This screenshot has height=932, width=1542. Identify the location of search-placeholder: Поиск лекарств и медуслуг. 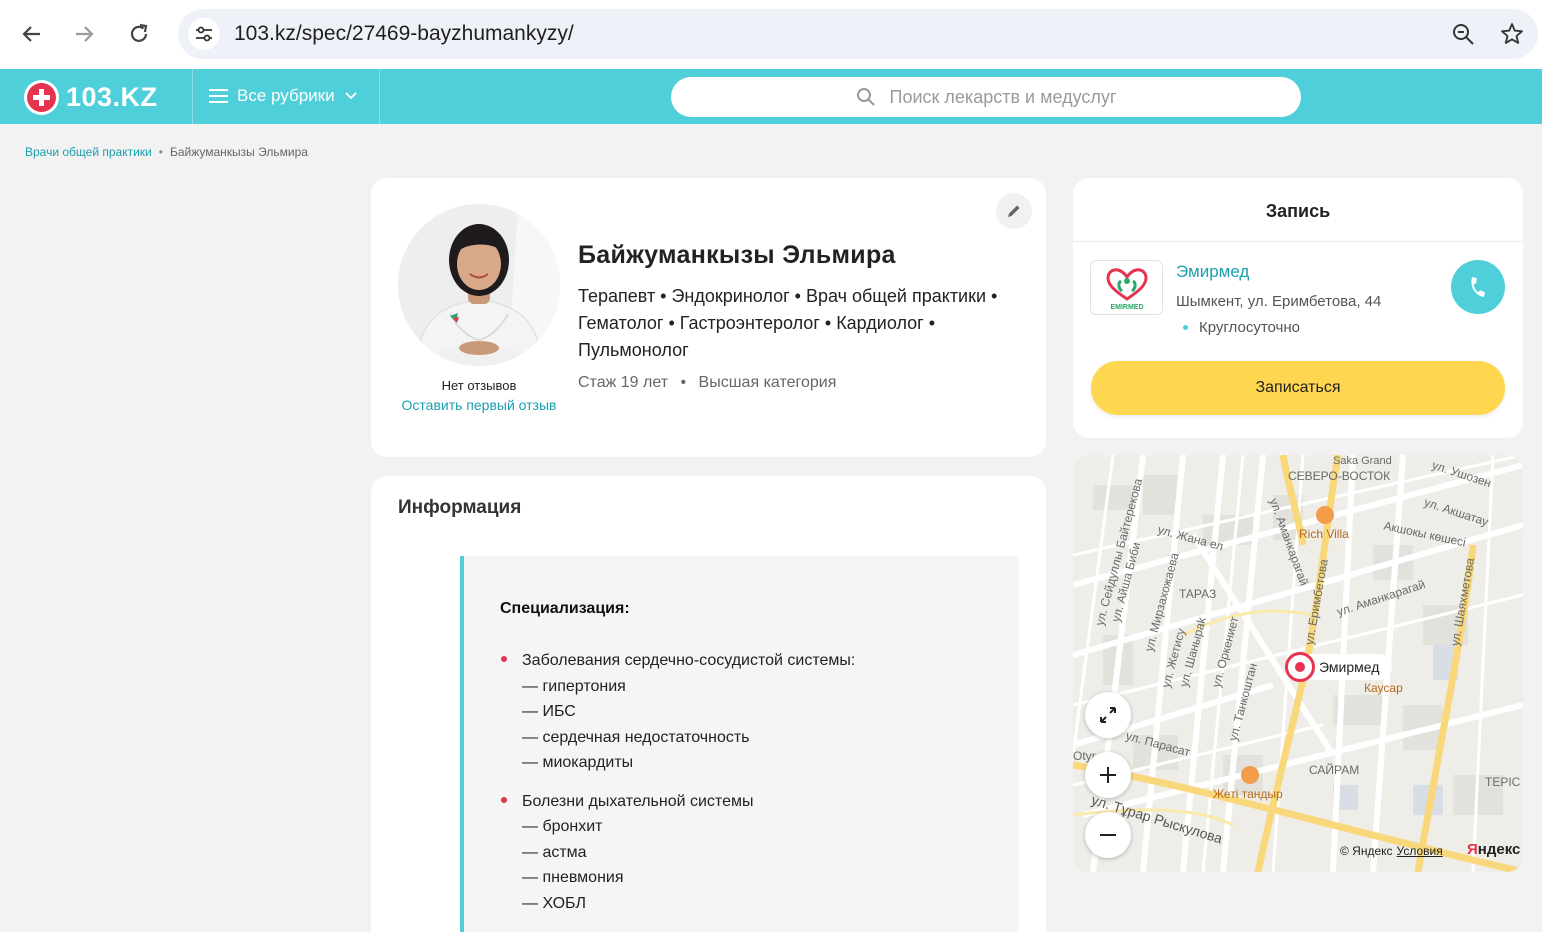
(1003, 96).